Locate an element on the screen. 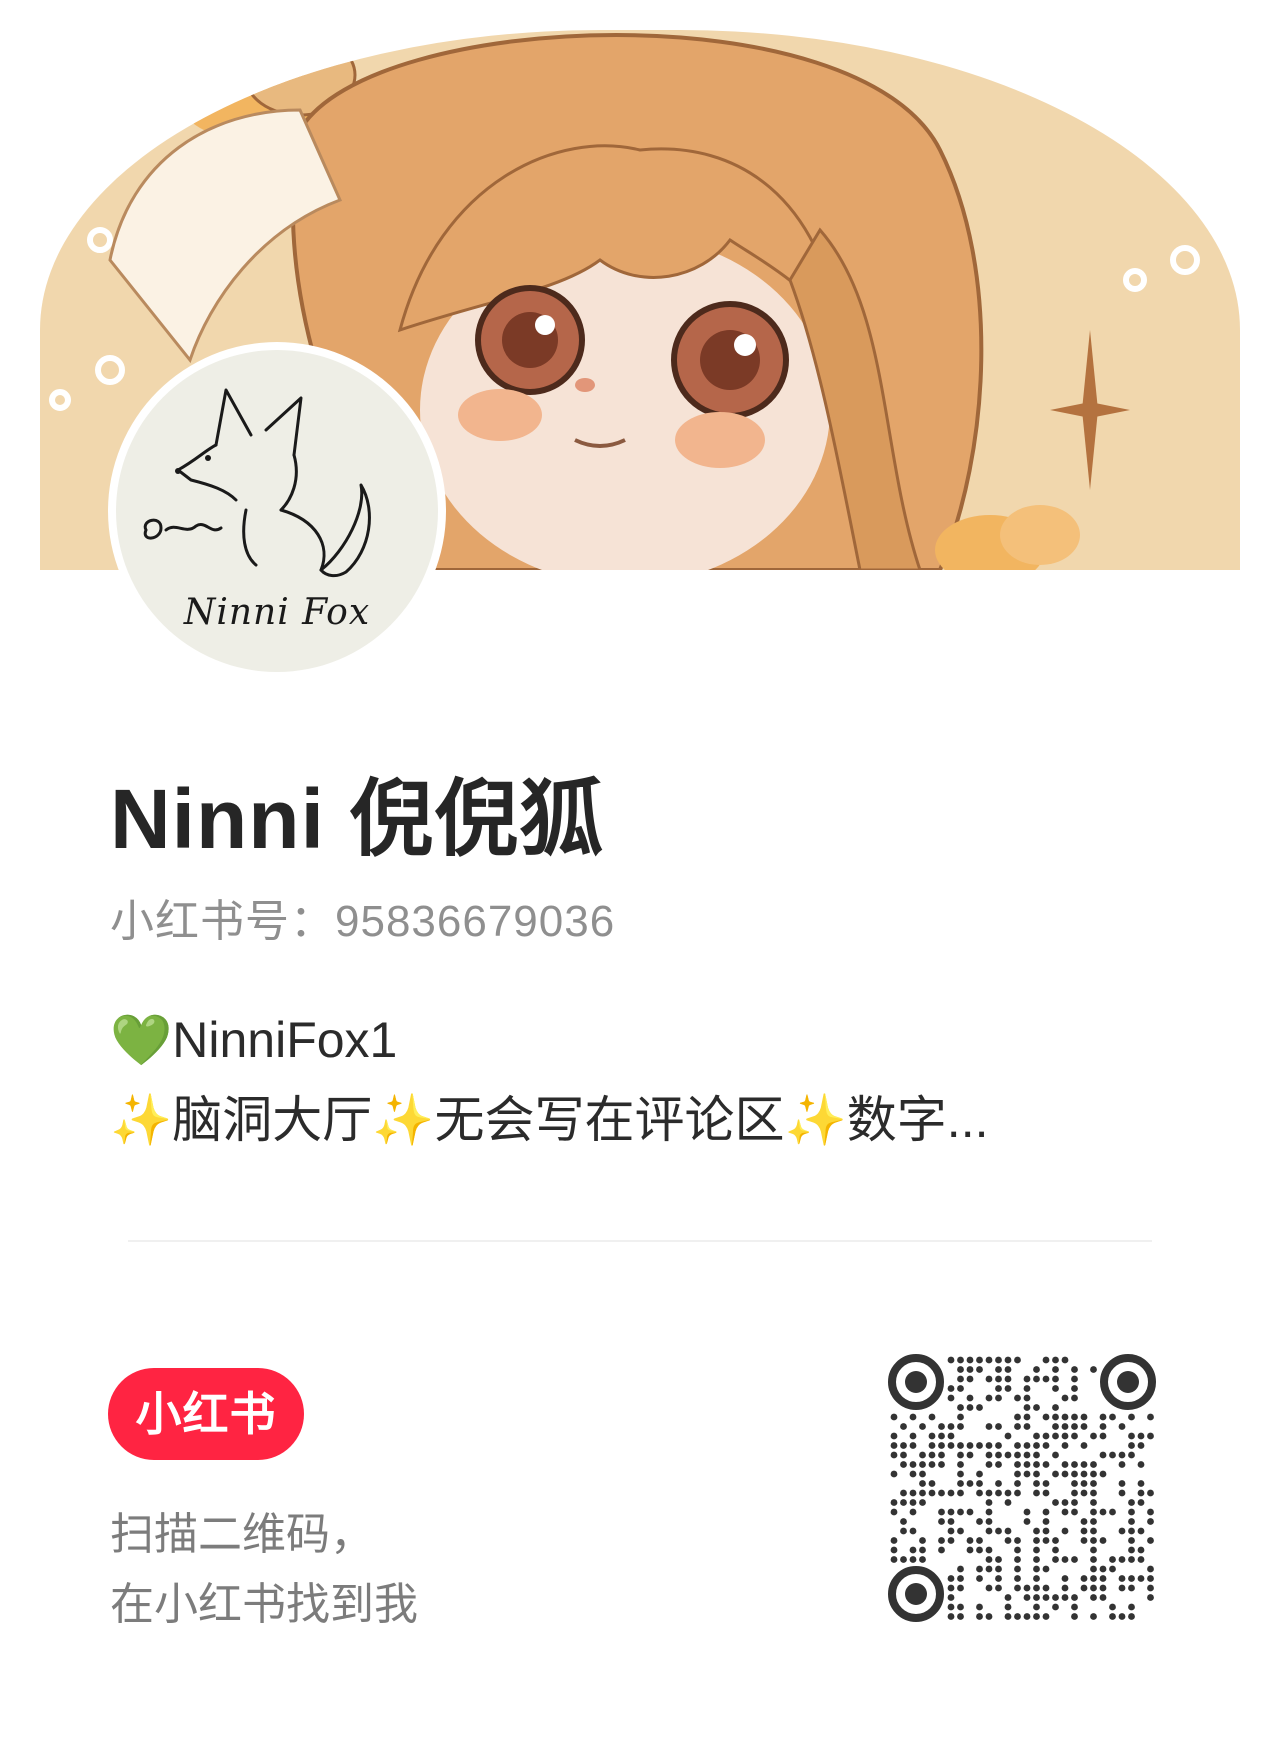 This screenshot has height=1747, width=1279. qr-finder-top-right is located at coordinates (1128, 1382).